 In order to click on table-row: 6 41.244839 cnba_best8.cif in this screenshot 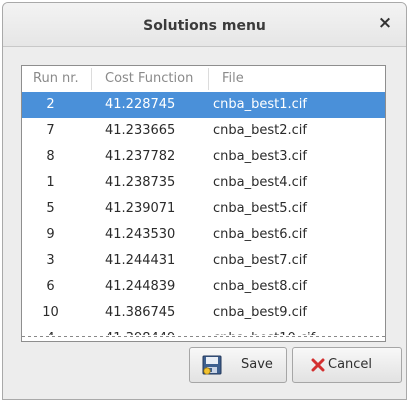, I will do `click(203, 287)`.